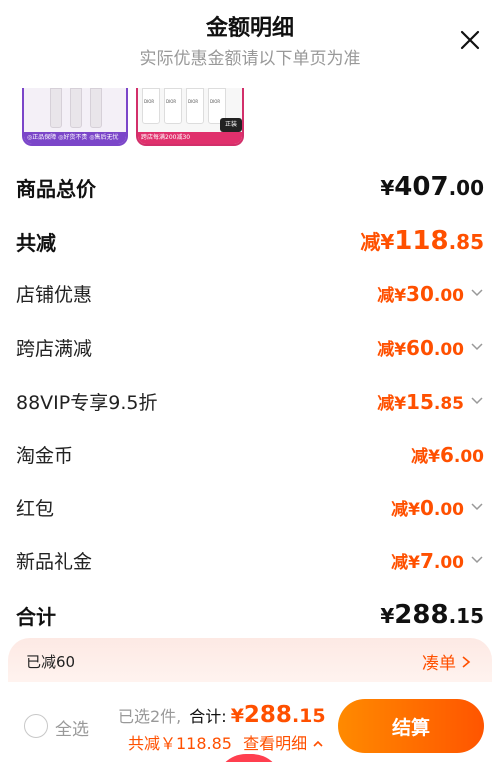  I want to click on sticker-badge: 正装, so click(231, 125).